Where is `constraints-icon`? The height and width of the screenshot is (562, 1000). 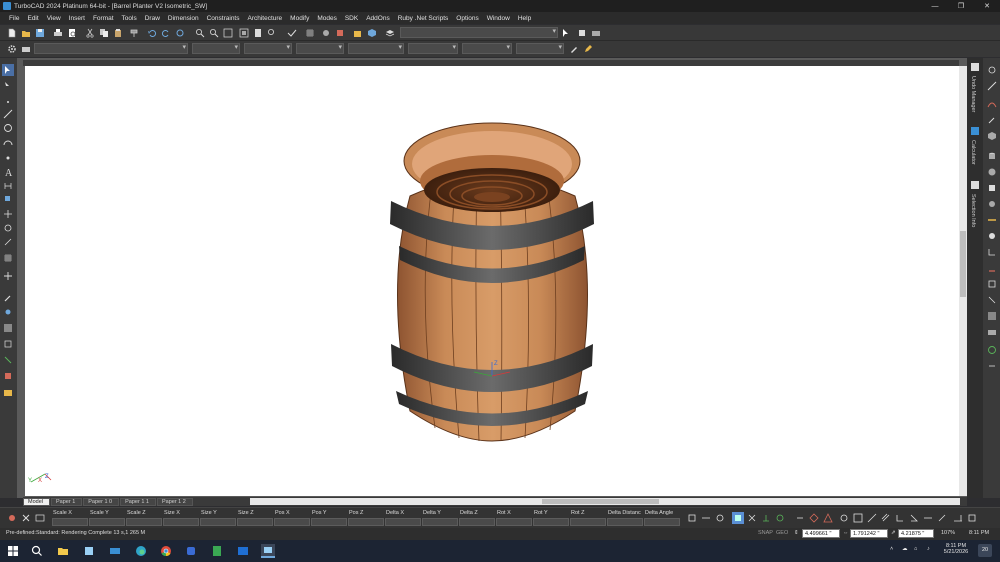 constraints-icon is located at coordinates (8, 344).